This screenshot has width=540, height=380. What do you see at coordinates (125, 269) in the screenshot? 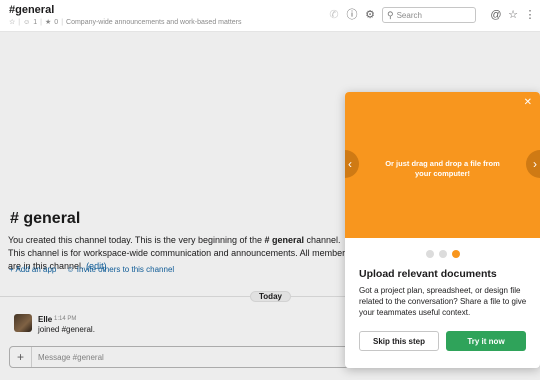
I see `invite-label: Invite others to this channel` at bounding box center [125, 269].